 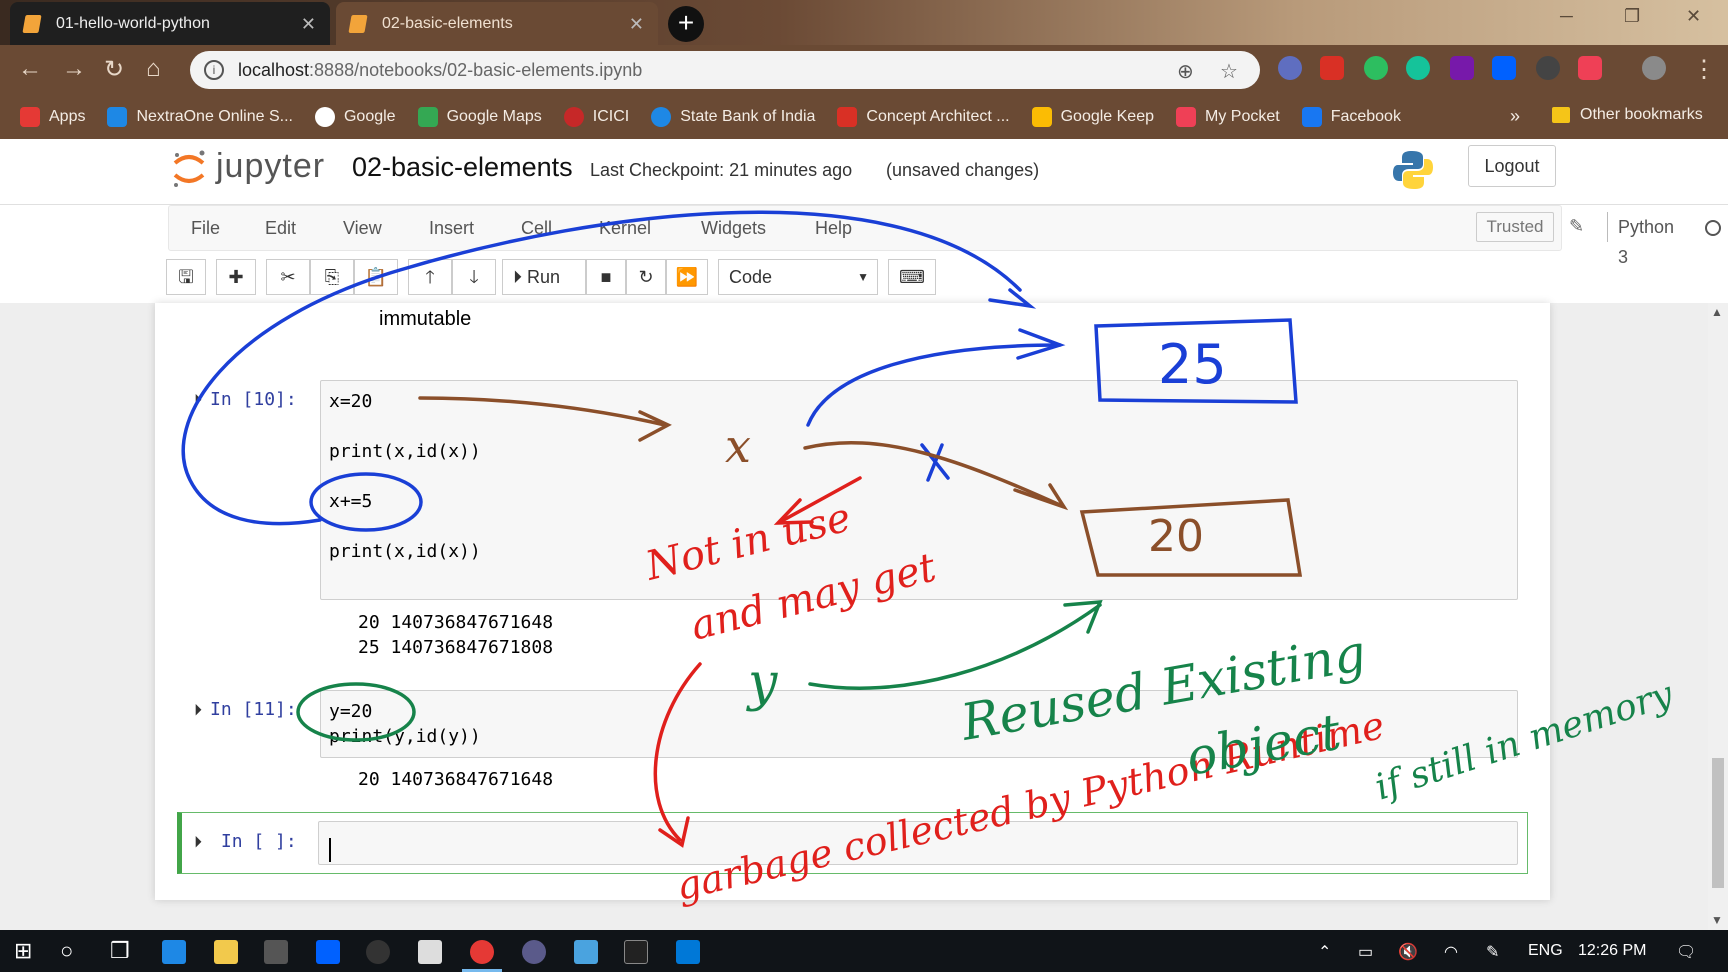 I want to click on grammarly-icon, so click(x=1418, y=68).